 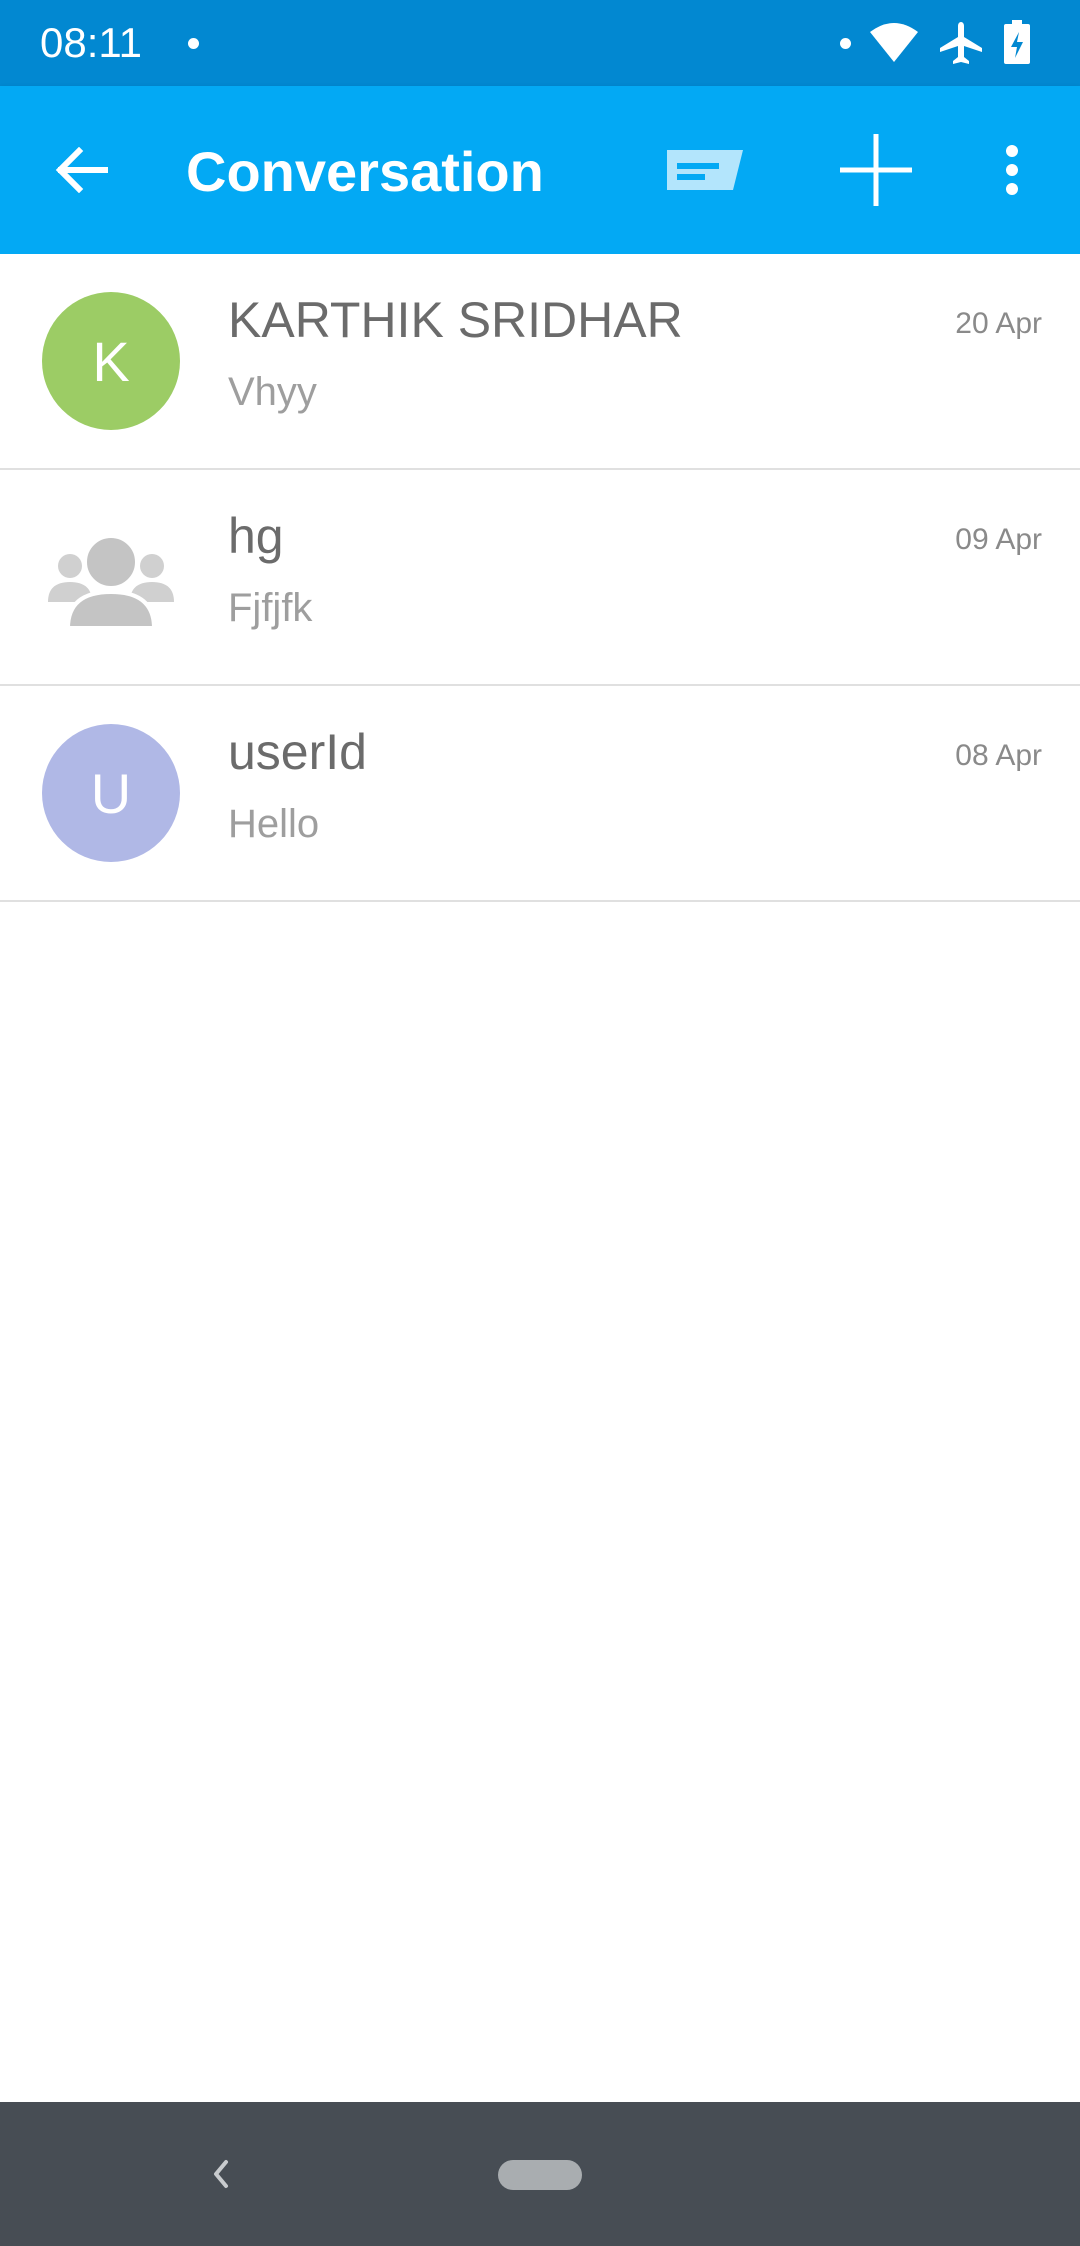 I want to click on nav-back-button, so click(x=221, y=2176).